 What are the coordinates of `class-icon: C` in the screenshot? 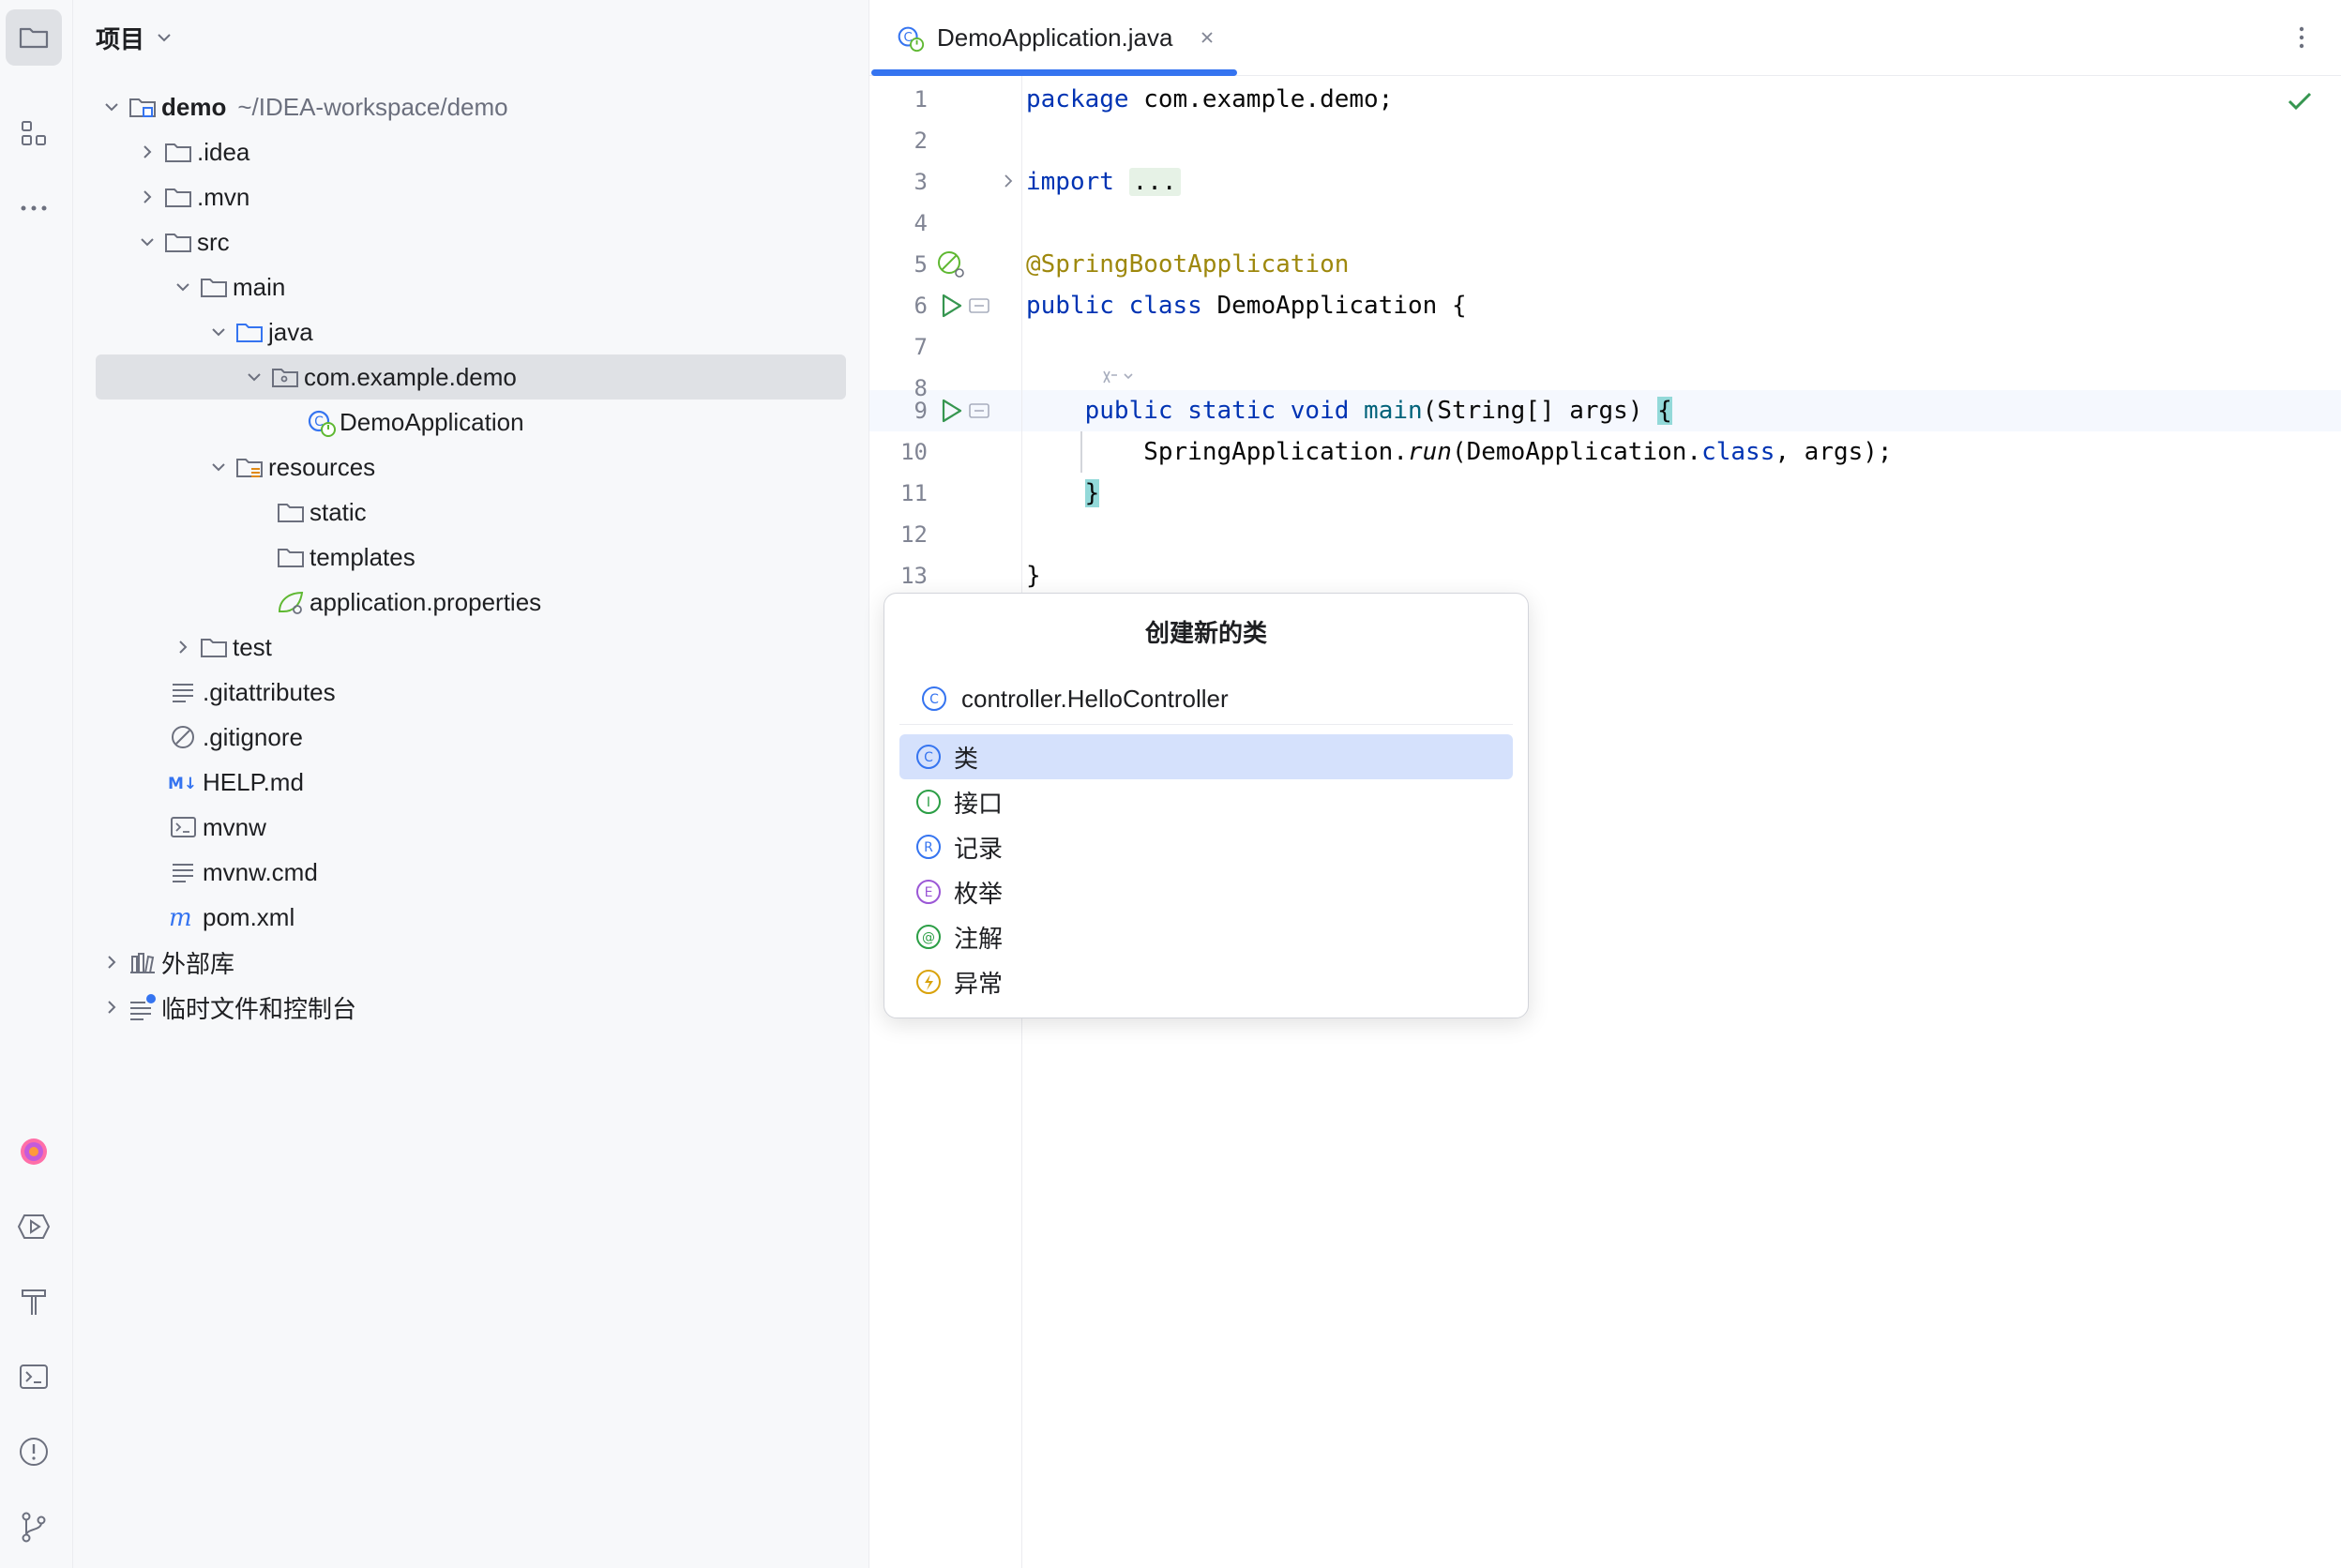 It's located at (934, 699).